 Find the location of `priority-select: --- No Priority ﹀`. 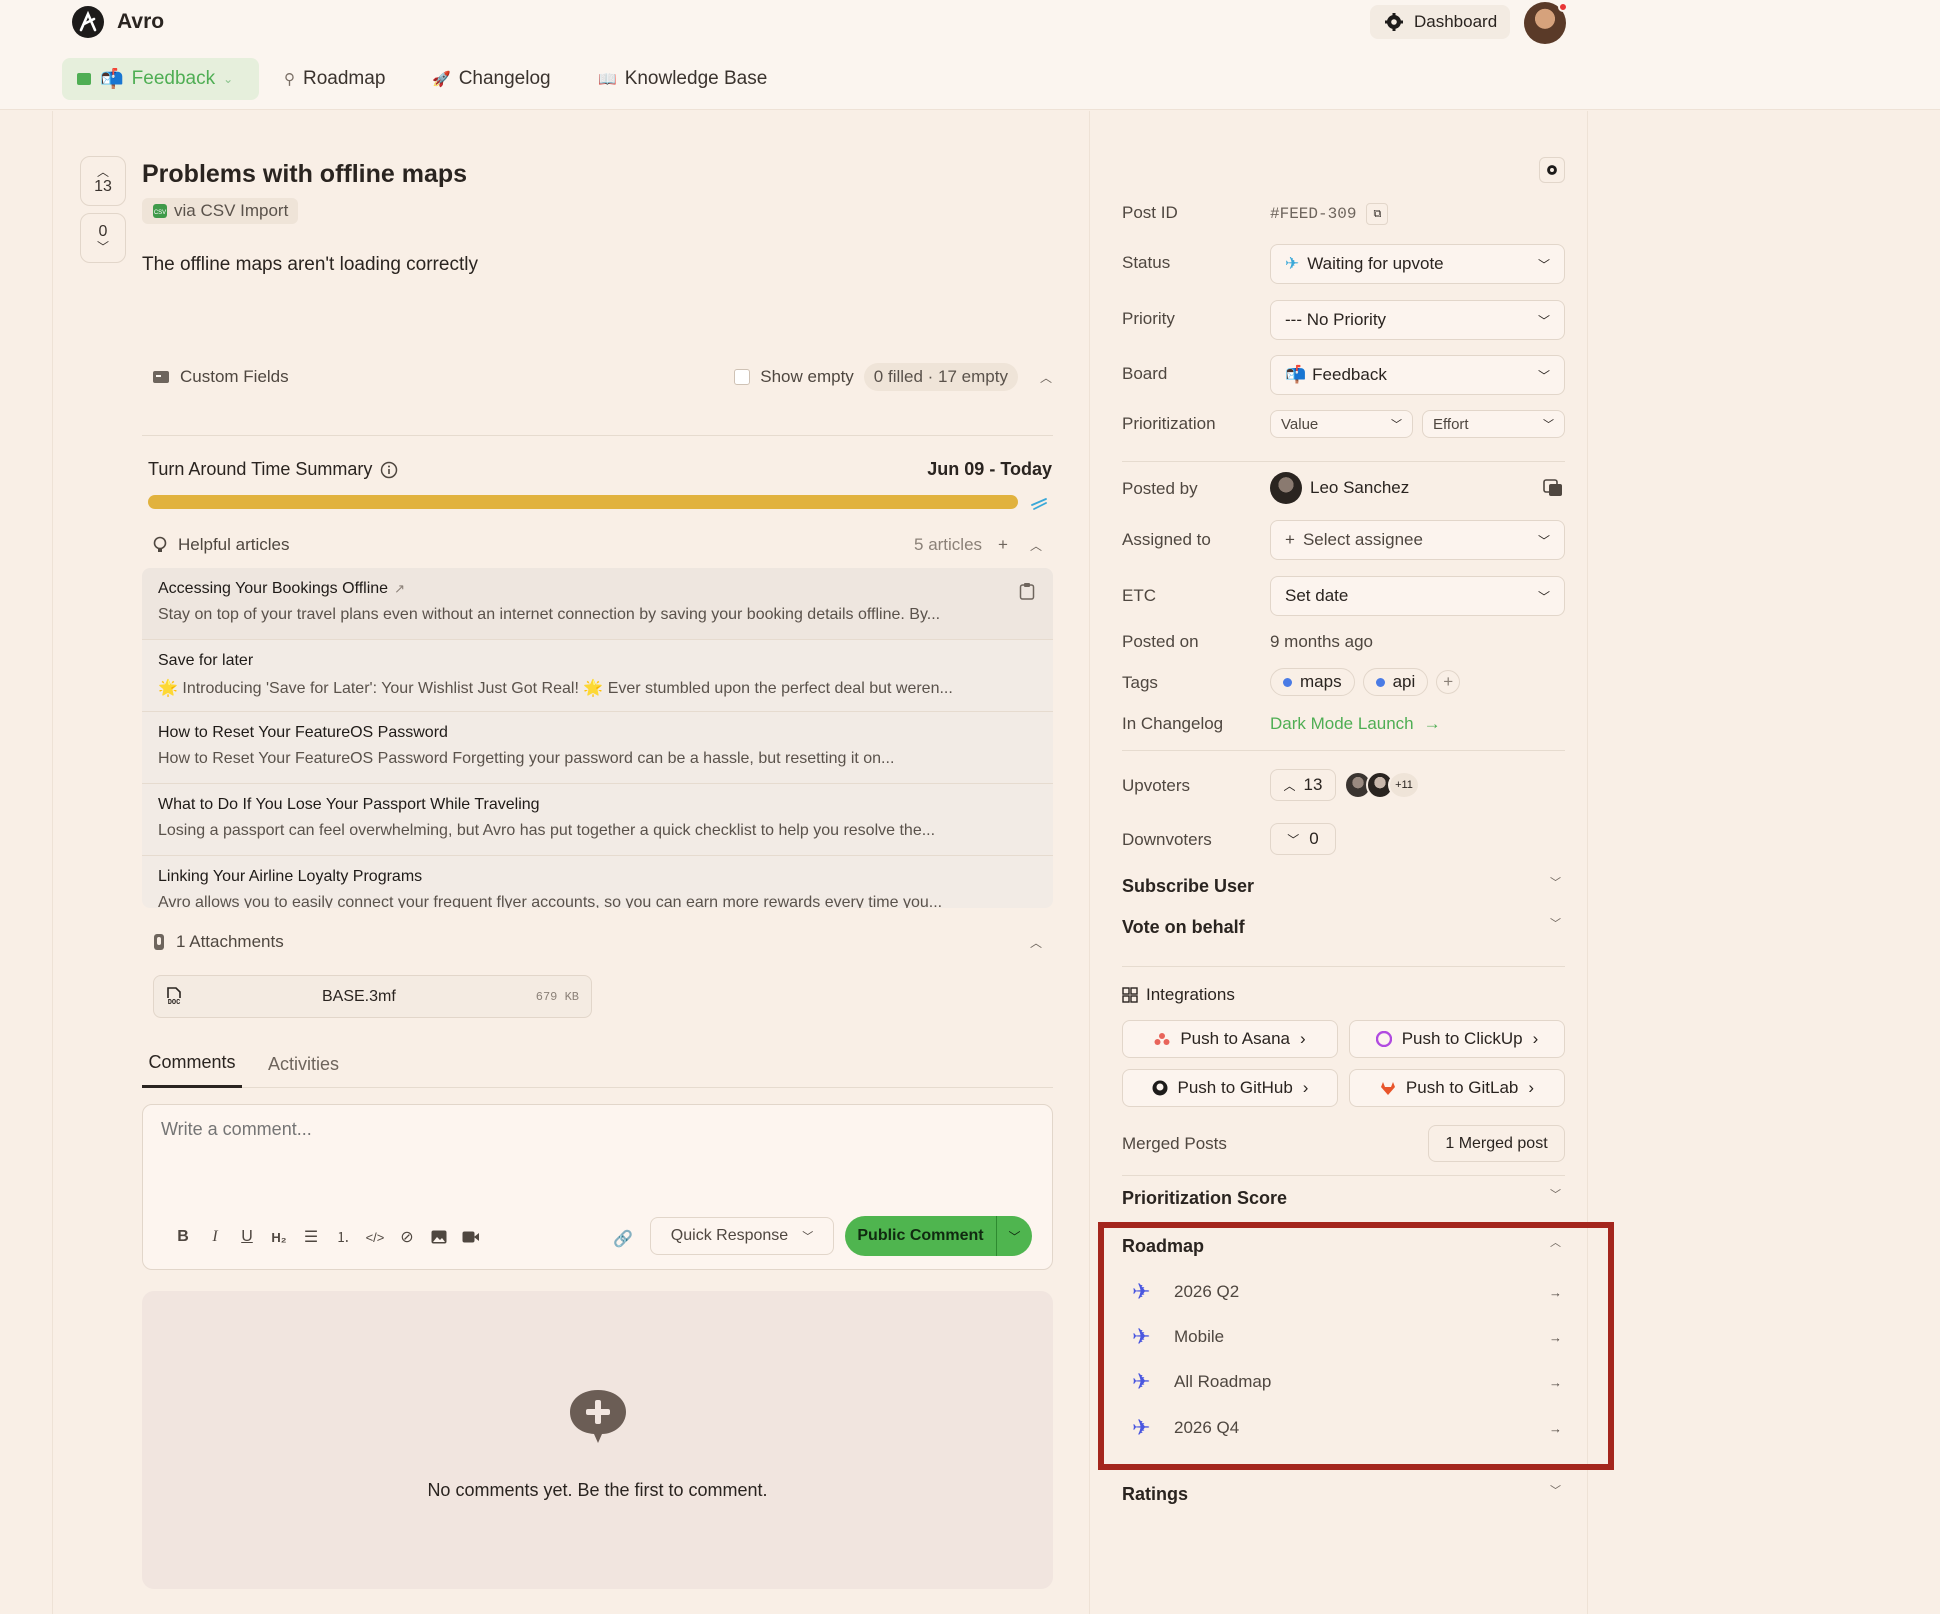

priority-select: --- No Priority ﹀ is located at coordinates (1417, 320).